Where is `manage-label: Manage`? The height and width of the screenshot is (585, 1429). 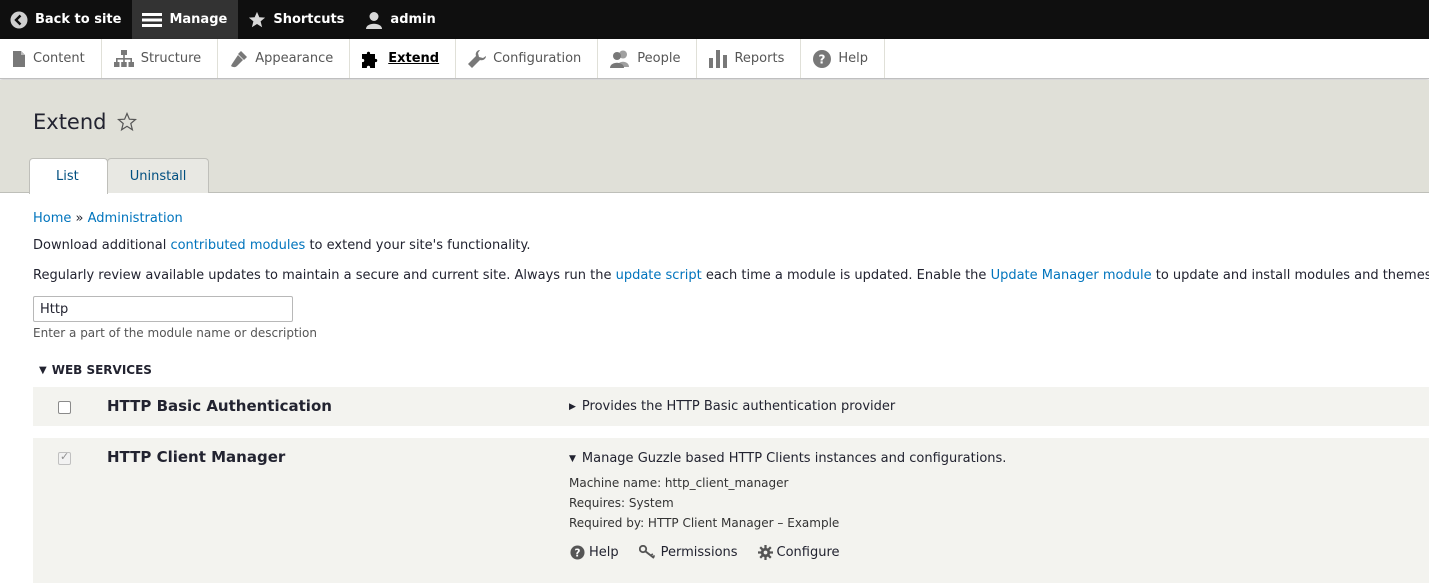 manage-label: Manage is located at coordinates (198, 19).